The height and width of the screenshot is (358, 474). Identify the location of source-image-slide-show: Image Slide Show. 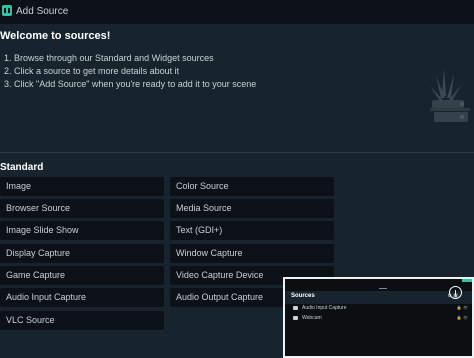
(82, 230).